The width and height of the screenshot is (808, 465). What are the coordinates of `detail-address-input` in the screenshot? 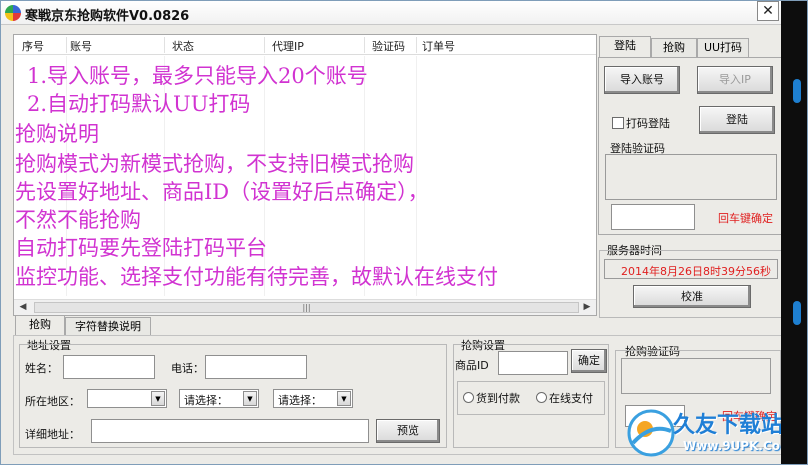 It's located at (230, 431).